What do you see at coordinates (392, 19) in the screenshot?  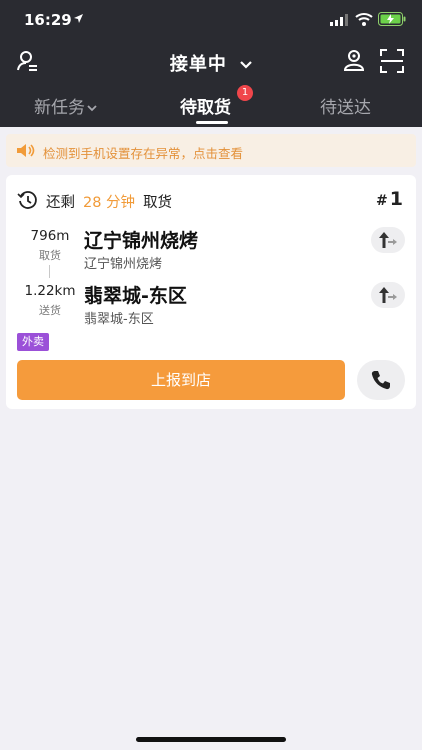 I see `battery-charging-icon` at bounding box center [392, 19].